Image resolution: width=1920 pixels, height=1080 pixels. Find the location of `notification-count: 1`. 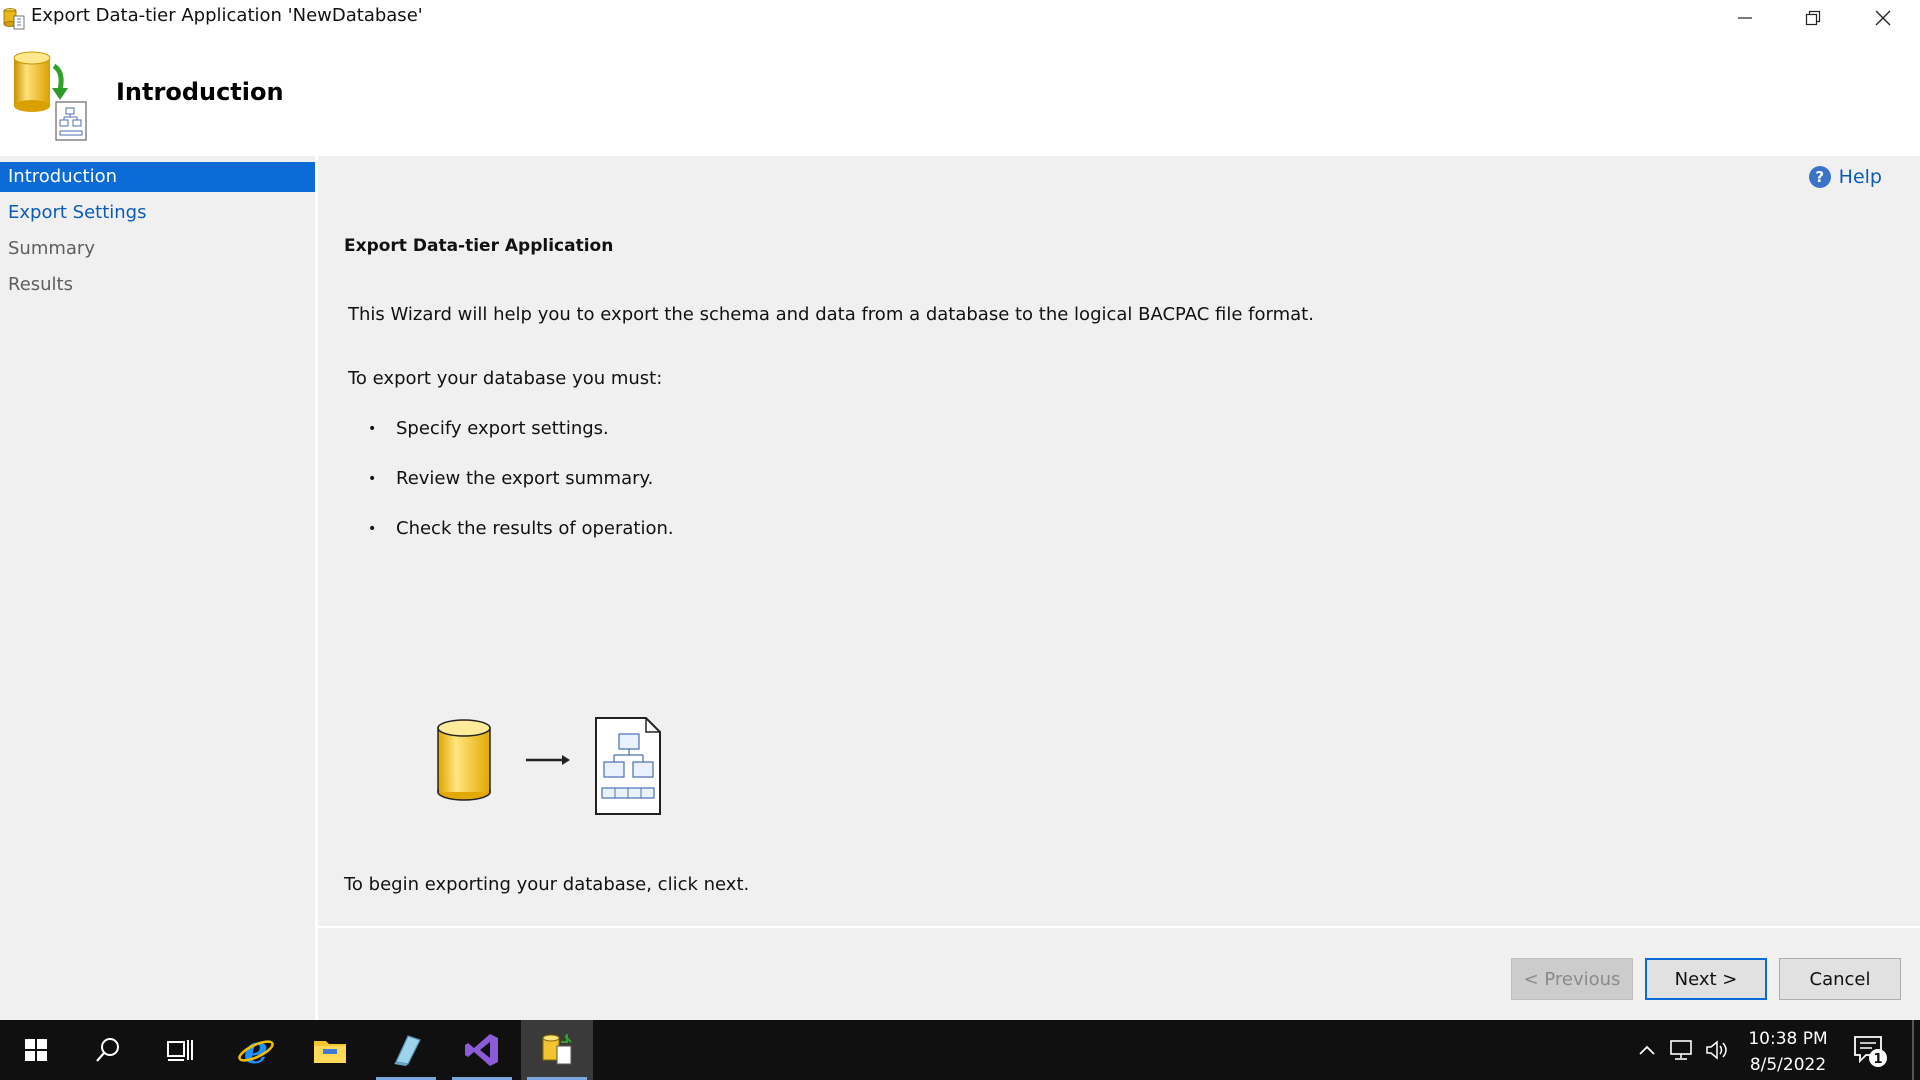

notification-count: 1 is located at coordinates (1877, 1059).